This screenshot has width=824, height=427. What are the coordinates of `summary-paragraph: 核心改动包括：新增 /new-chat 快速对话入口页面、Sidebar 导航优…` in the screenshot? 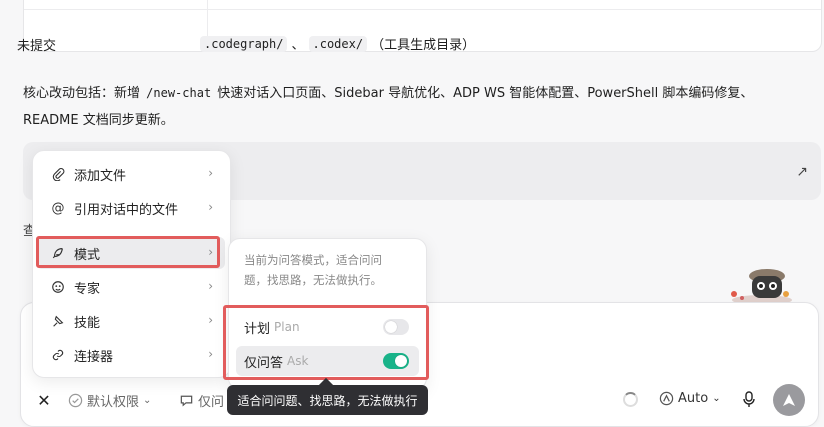 It's located at (413, 107).